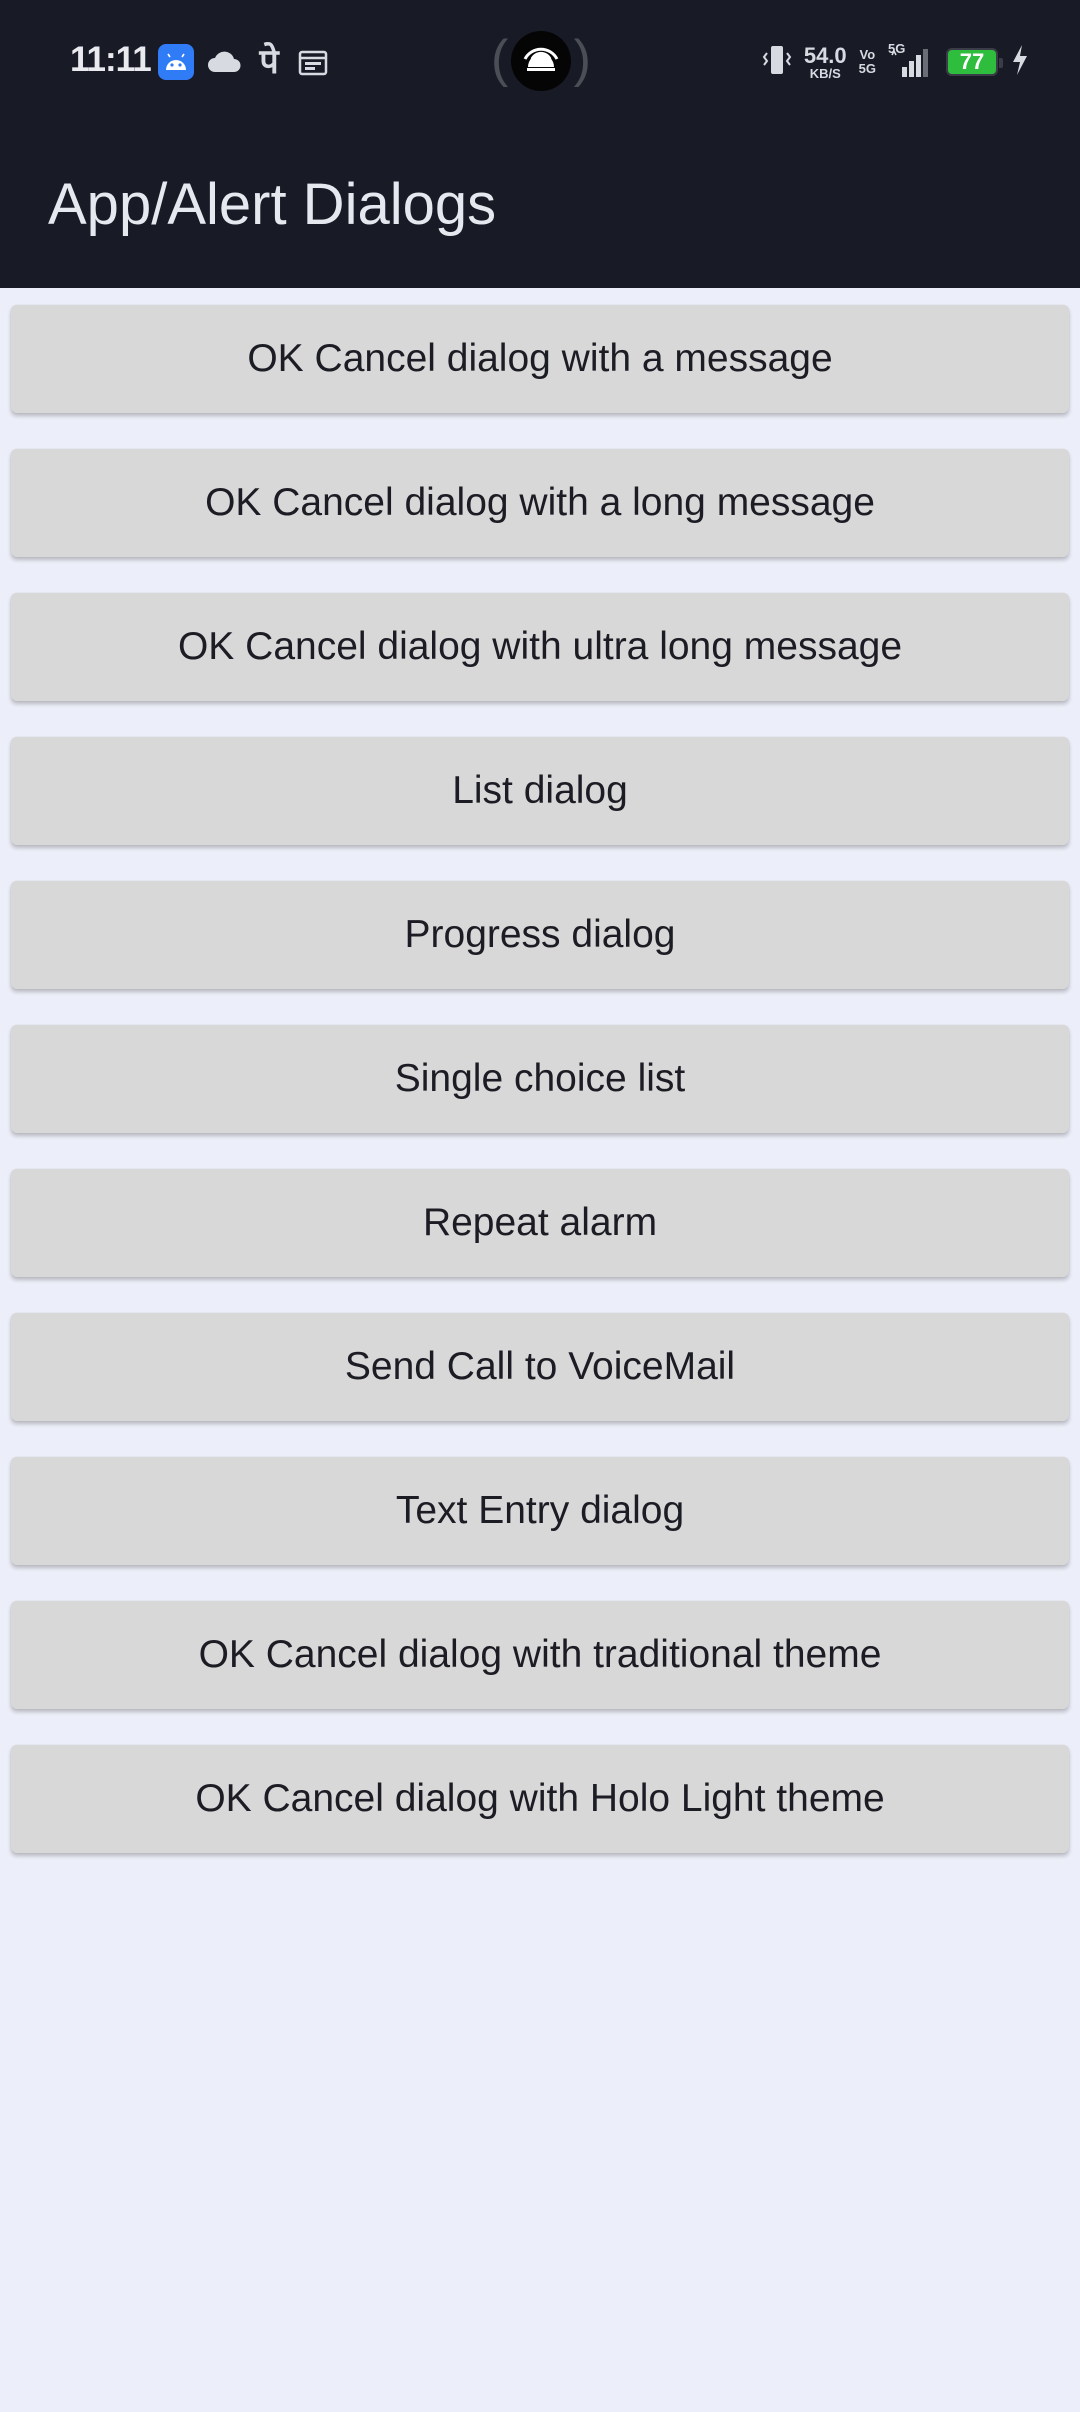 This screenshot has width=1080, height=2412. What do you see at coordinates (540, 1079) in the screenshot?
I see `single-choice-list-button: Single choice list` at bounding box center [540, 1079].